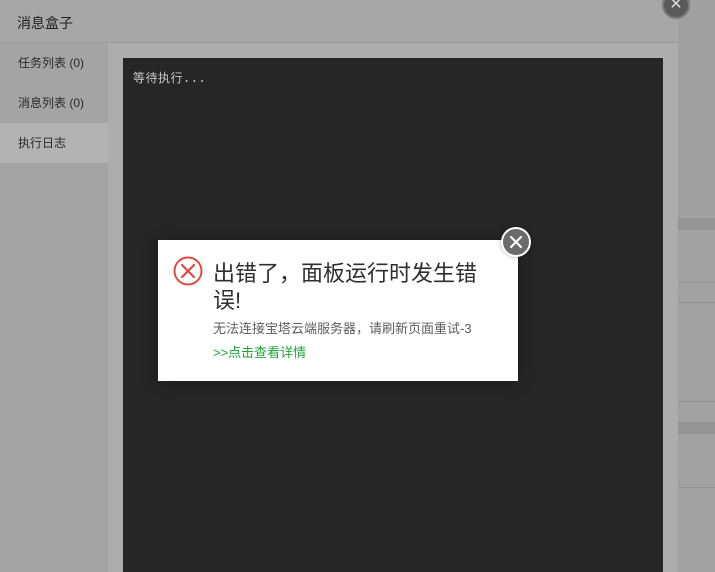 This screenshot has height=572, width=715. I want to click on message-box-header: 消息盒子, so click(339, 21).